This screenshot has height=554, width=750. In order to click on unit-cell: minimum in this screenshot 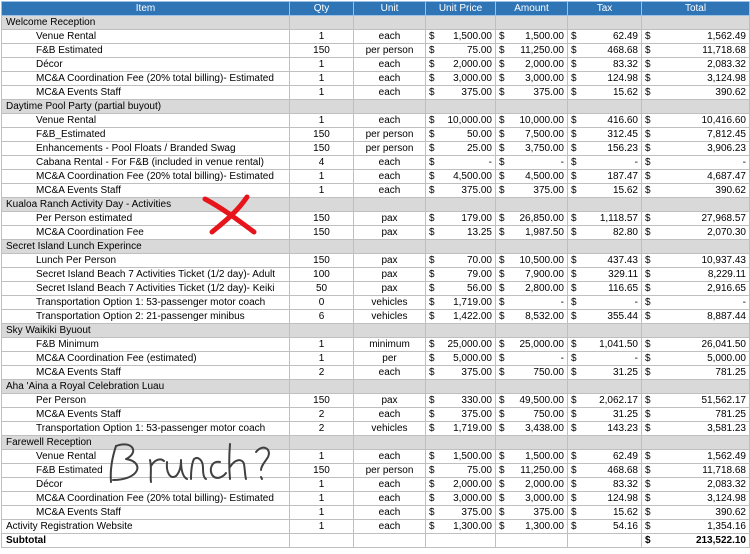, I will do `click(389, 344)`.